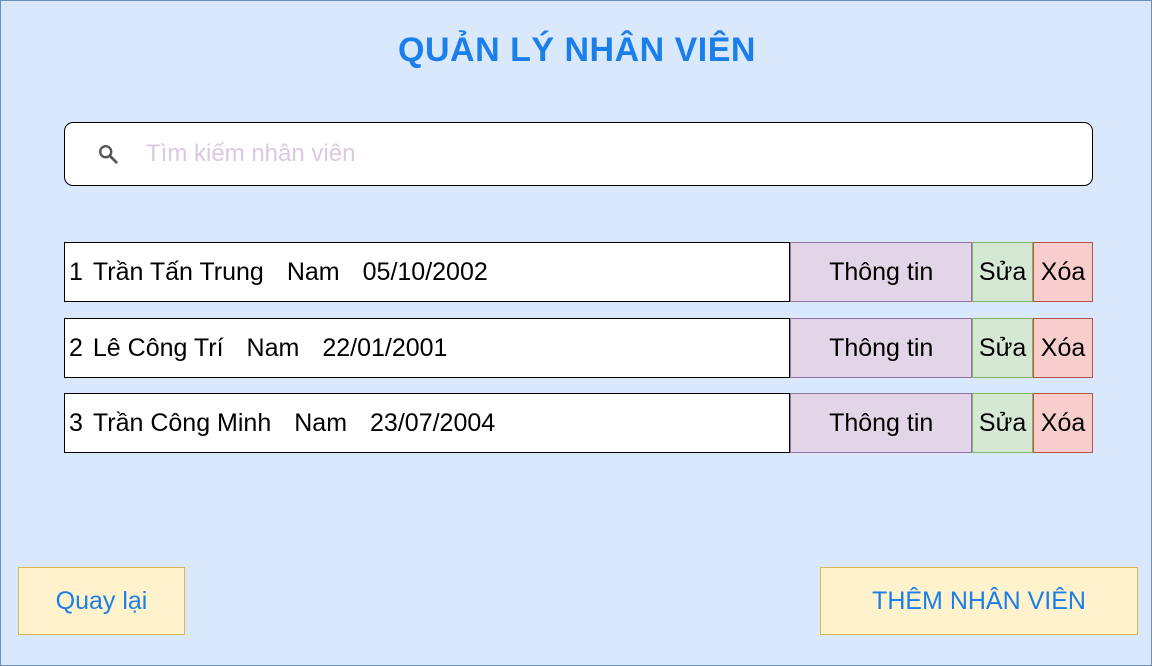 The image size is (1152, 666). What do you see at coordinates (979, 601) in the screenshot?
I see `add-employee-button: THÊM NHÂN VIÊN` at bounding box center [979, 601].